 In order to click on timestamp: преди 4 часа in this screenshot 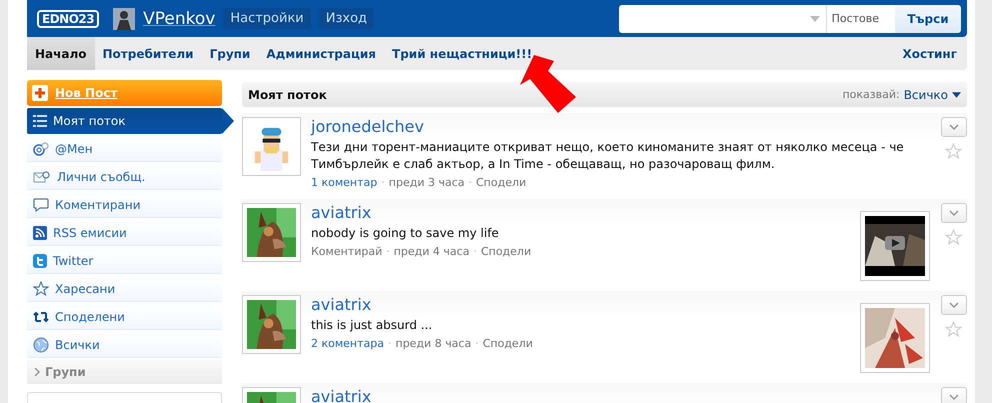, I will do `click(432, 251)`.